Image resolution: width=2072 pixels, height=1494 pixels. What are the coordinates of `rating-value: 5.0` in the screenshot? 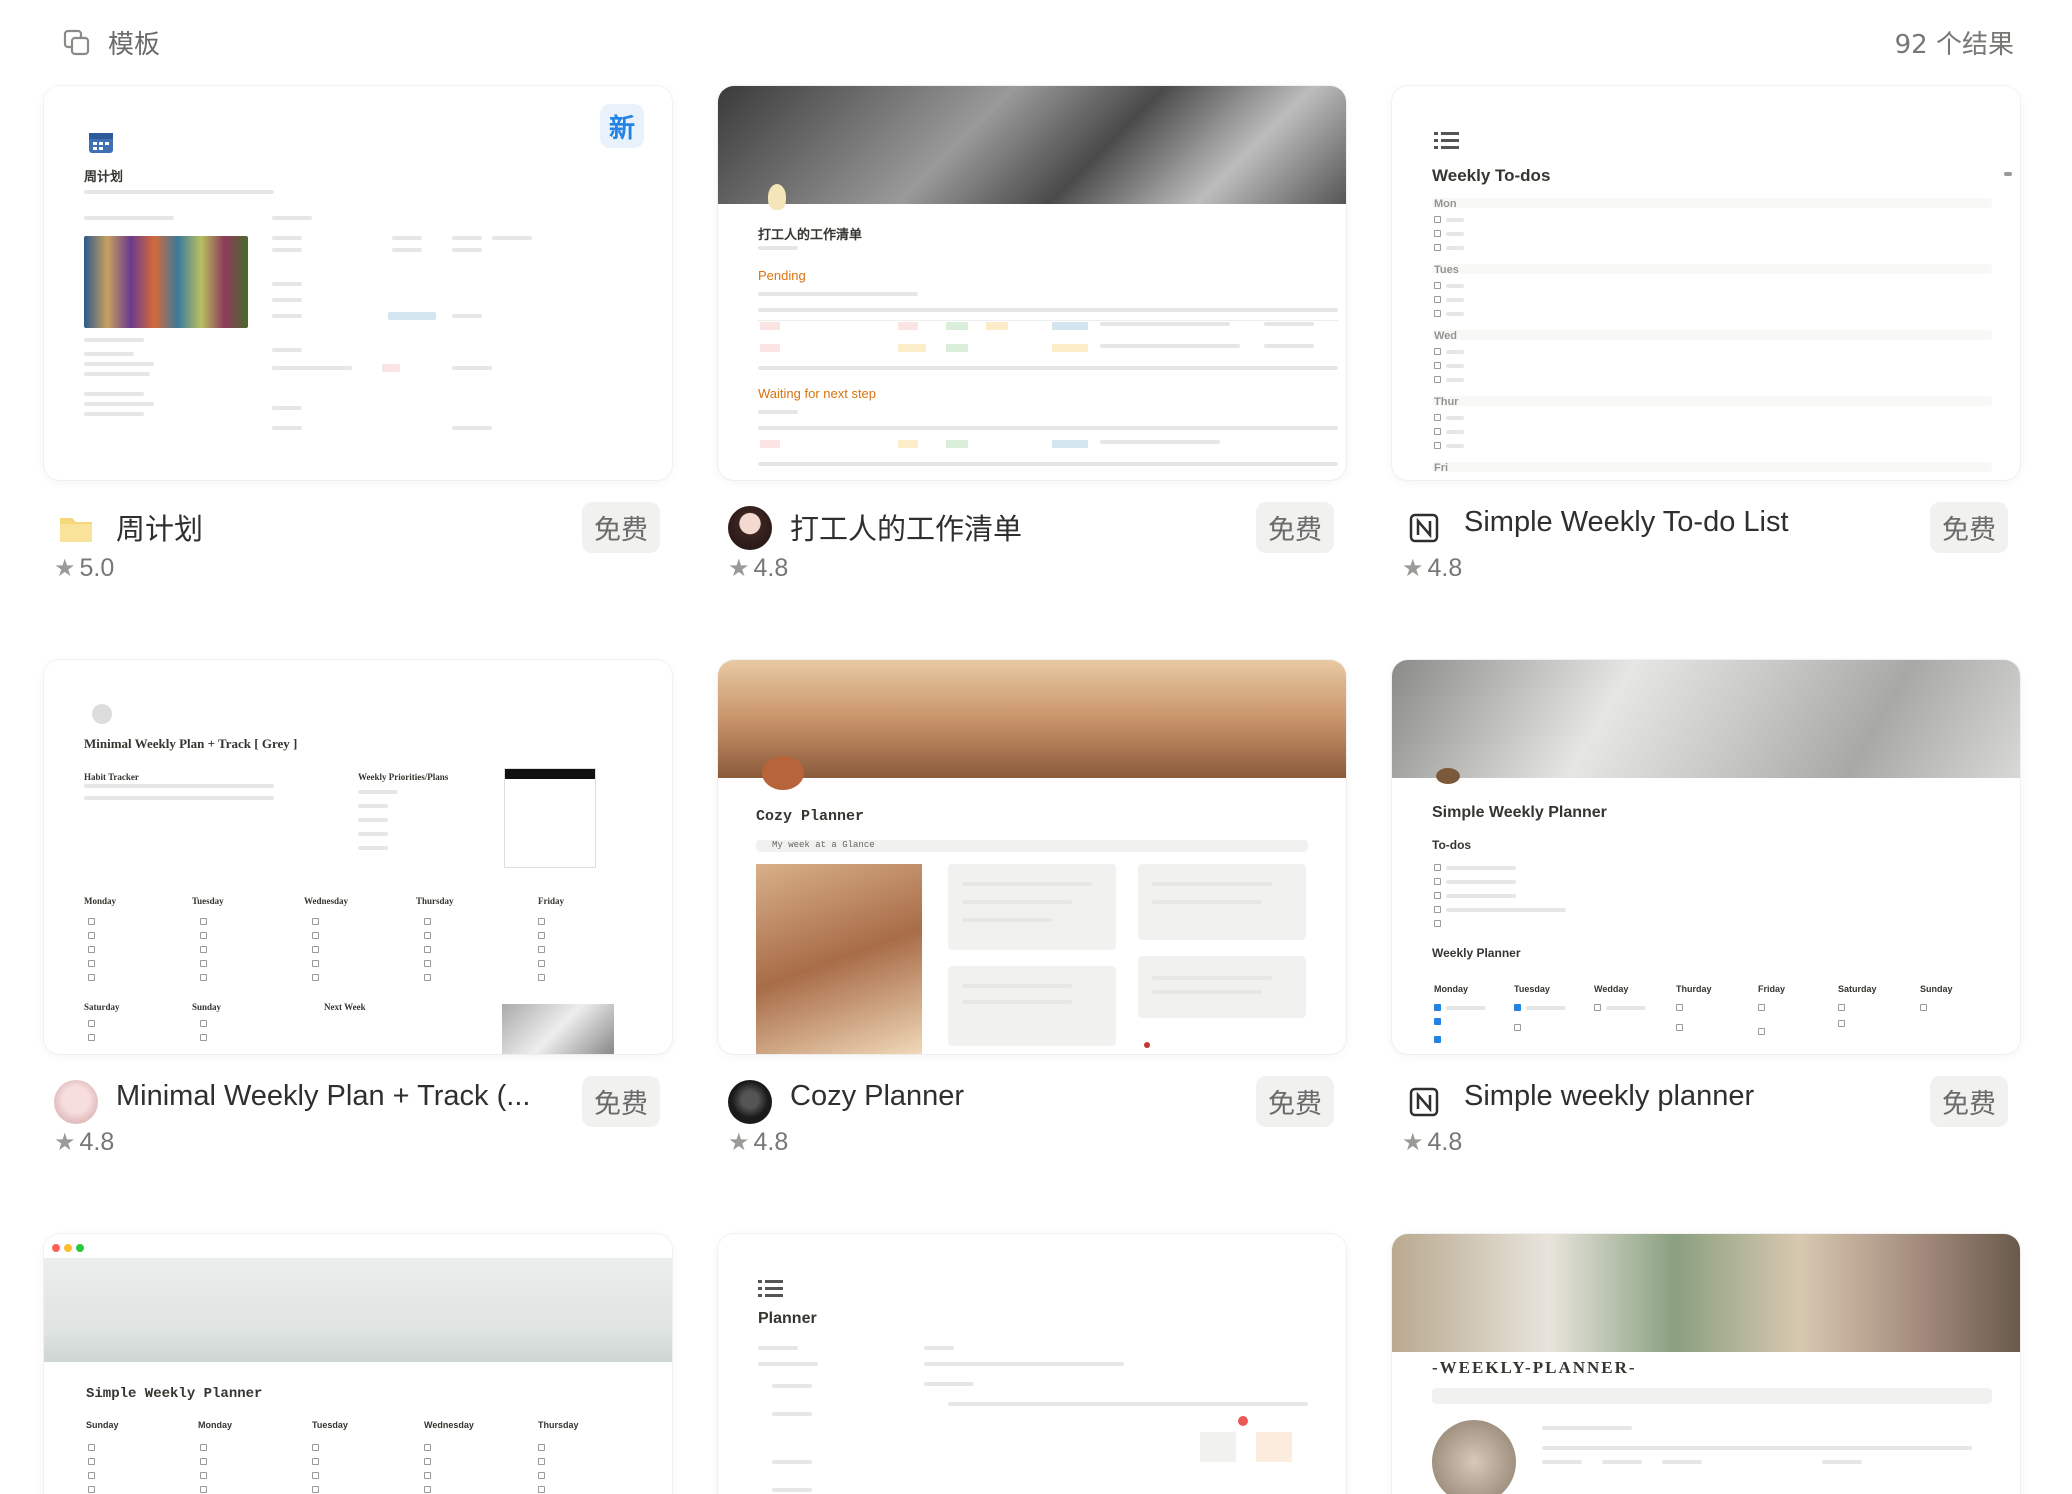 It's located at (97, 568).